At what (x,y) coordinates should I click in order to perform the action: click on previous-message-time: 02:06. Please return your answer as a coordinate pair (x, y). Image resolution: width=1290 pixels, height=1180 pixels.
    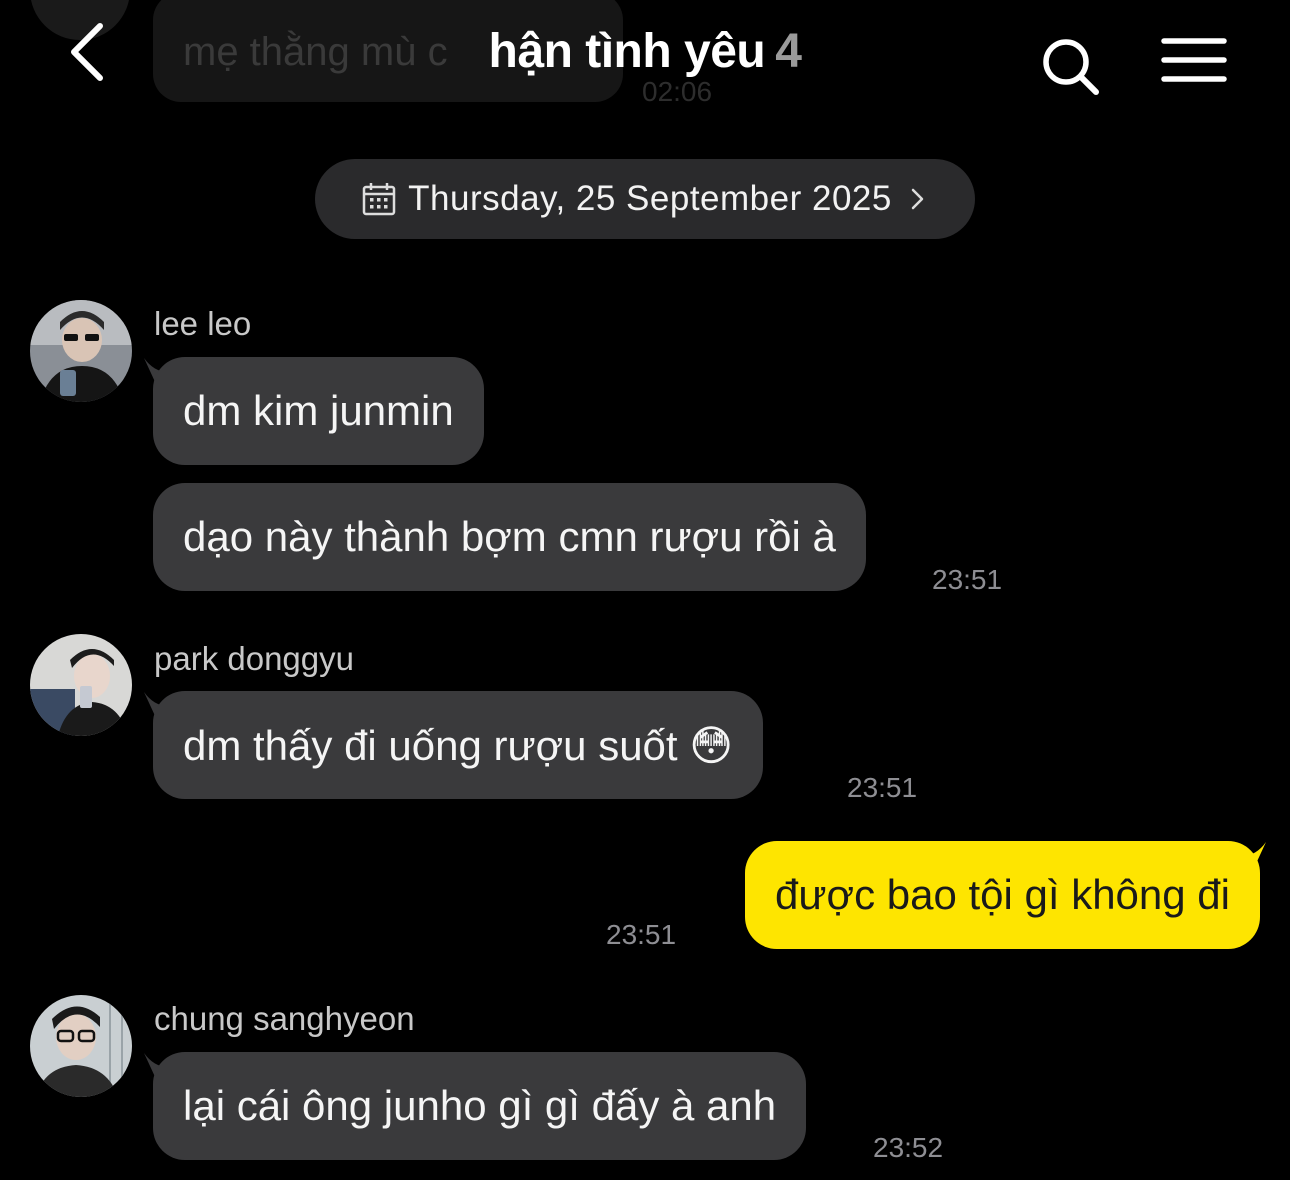
    Looking at the image, I should click on (677, 91).